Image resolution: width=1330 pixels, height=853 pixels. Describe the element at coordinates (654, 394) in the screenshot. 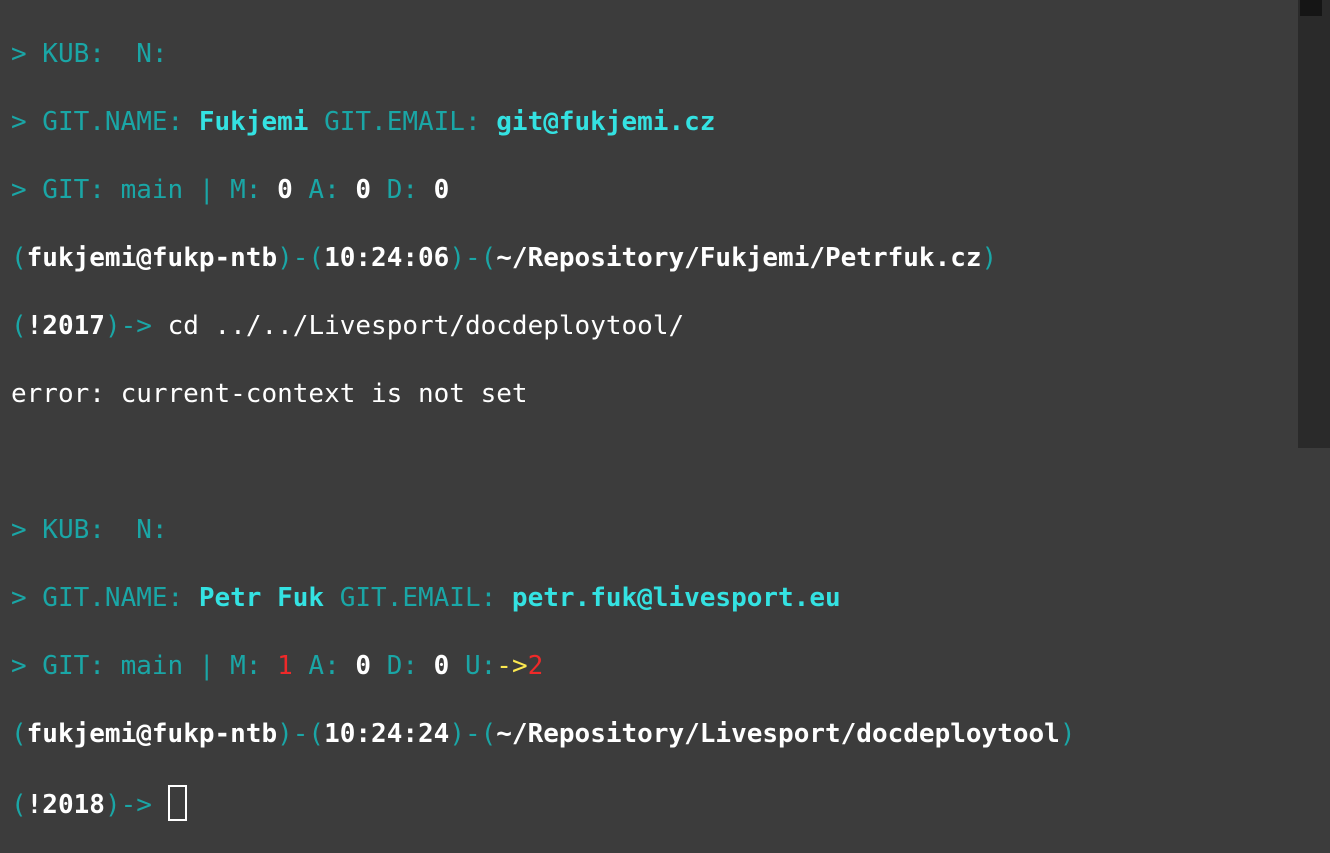

I see `error-output-line: error: current-context is not set` at that location.